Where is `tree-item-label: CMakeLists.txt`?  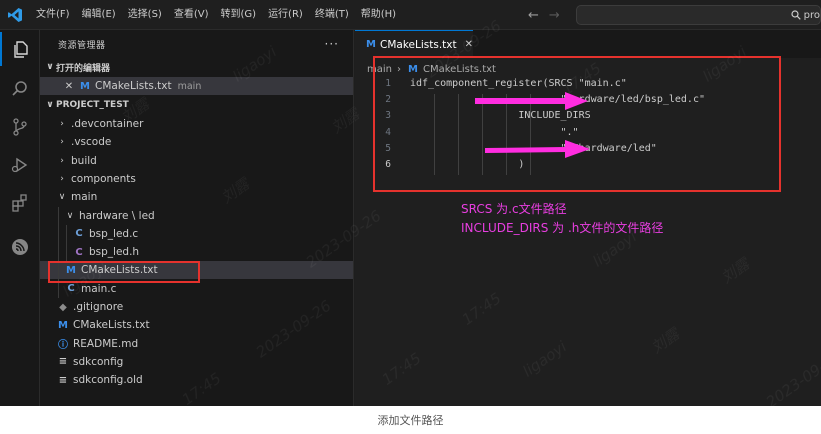
tree-item-label: CMakeLists.txt is located at coordinates (111, 325).